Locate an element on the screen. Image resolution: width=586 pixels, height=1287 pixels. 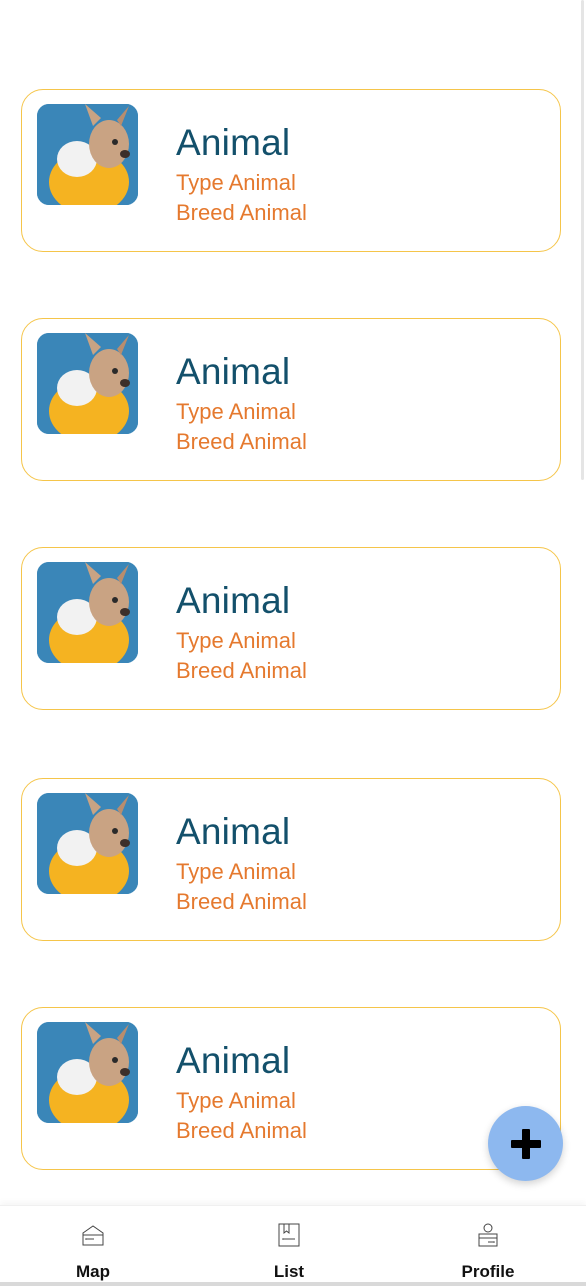
scrollbar-track is located at coordinates (583, 602).